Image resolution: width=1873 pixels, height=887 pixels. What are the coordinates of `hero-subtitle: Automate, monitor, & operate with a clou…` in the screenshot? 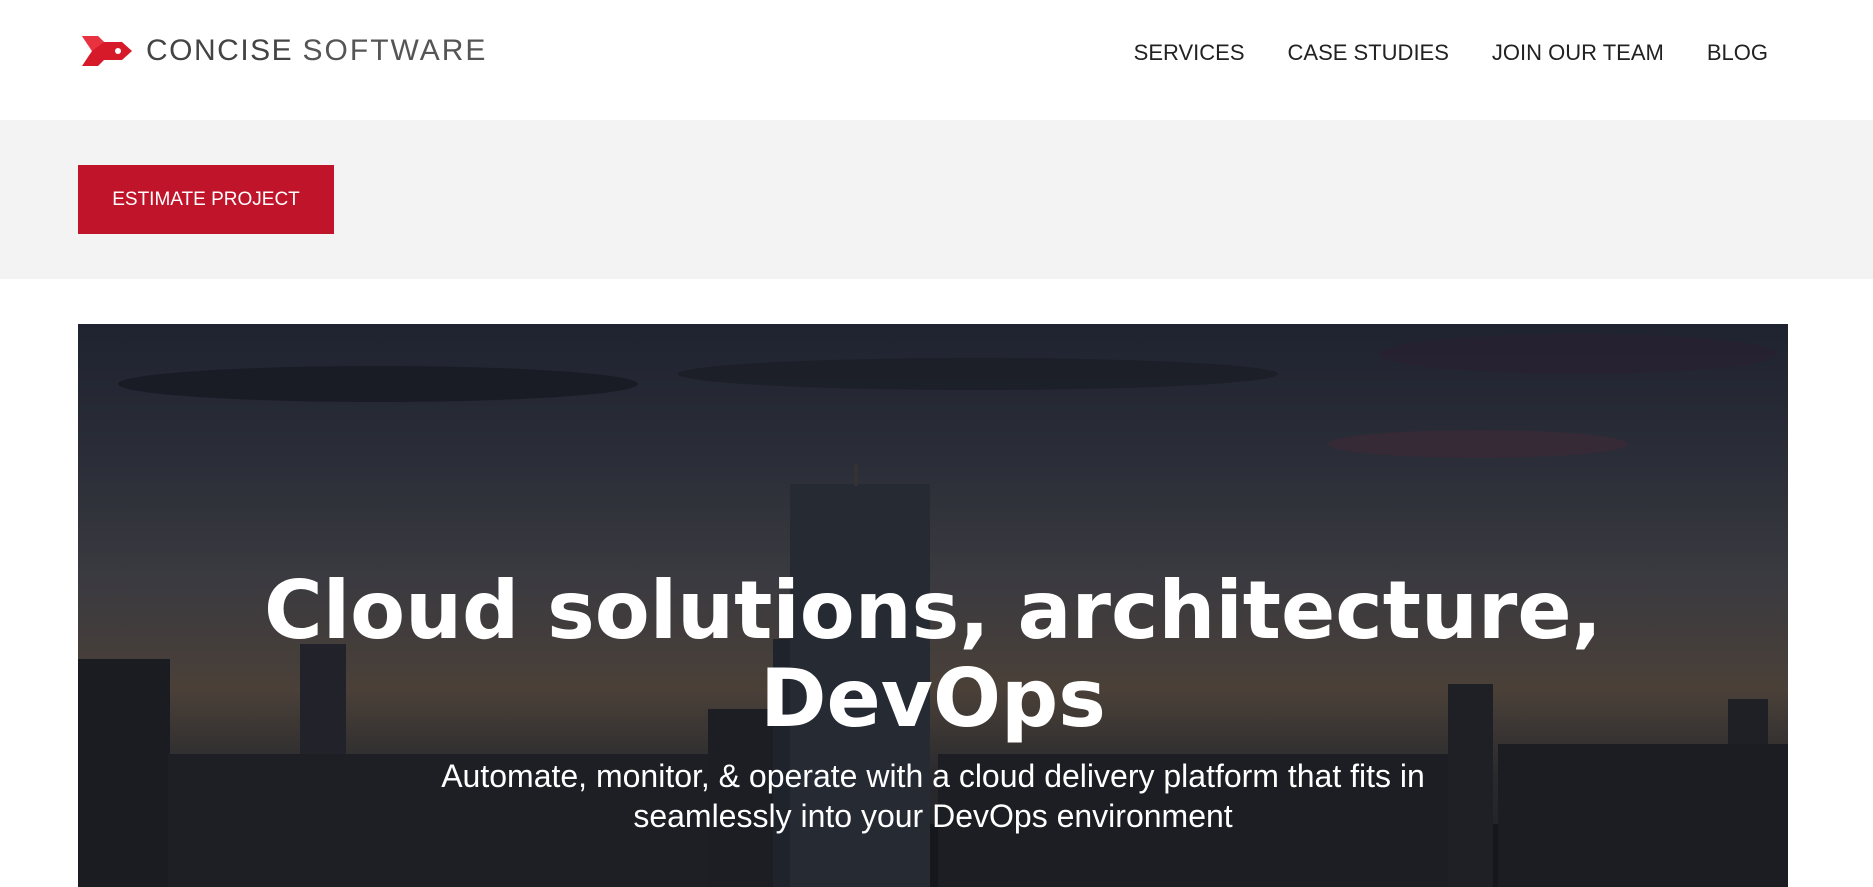 It's located at (933, 796).